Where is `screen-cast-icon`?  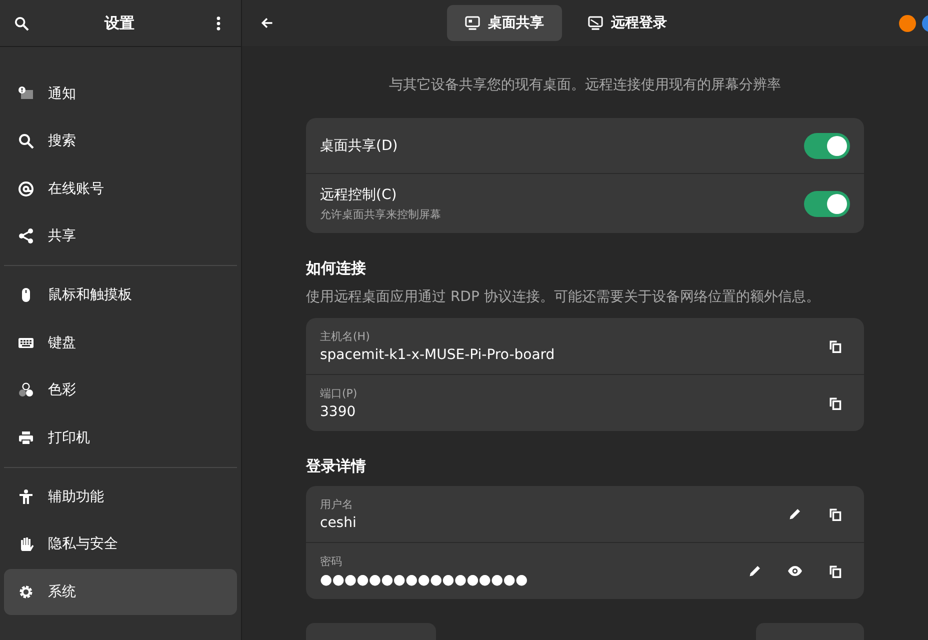 screen-cast-icon is located at coordinates (595, 23).